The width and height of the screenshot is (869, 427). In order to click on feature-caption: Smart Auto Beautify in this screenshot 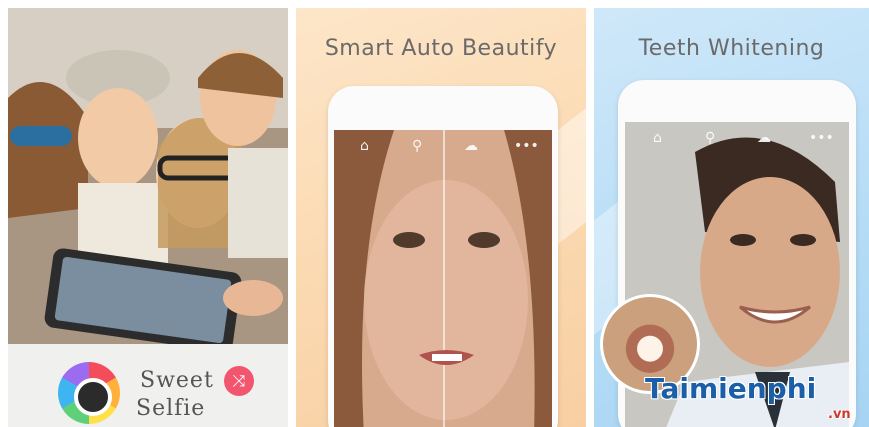, I will do `click(441, 48)`.